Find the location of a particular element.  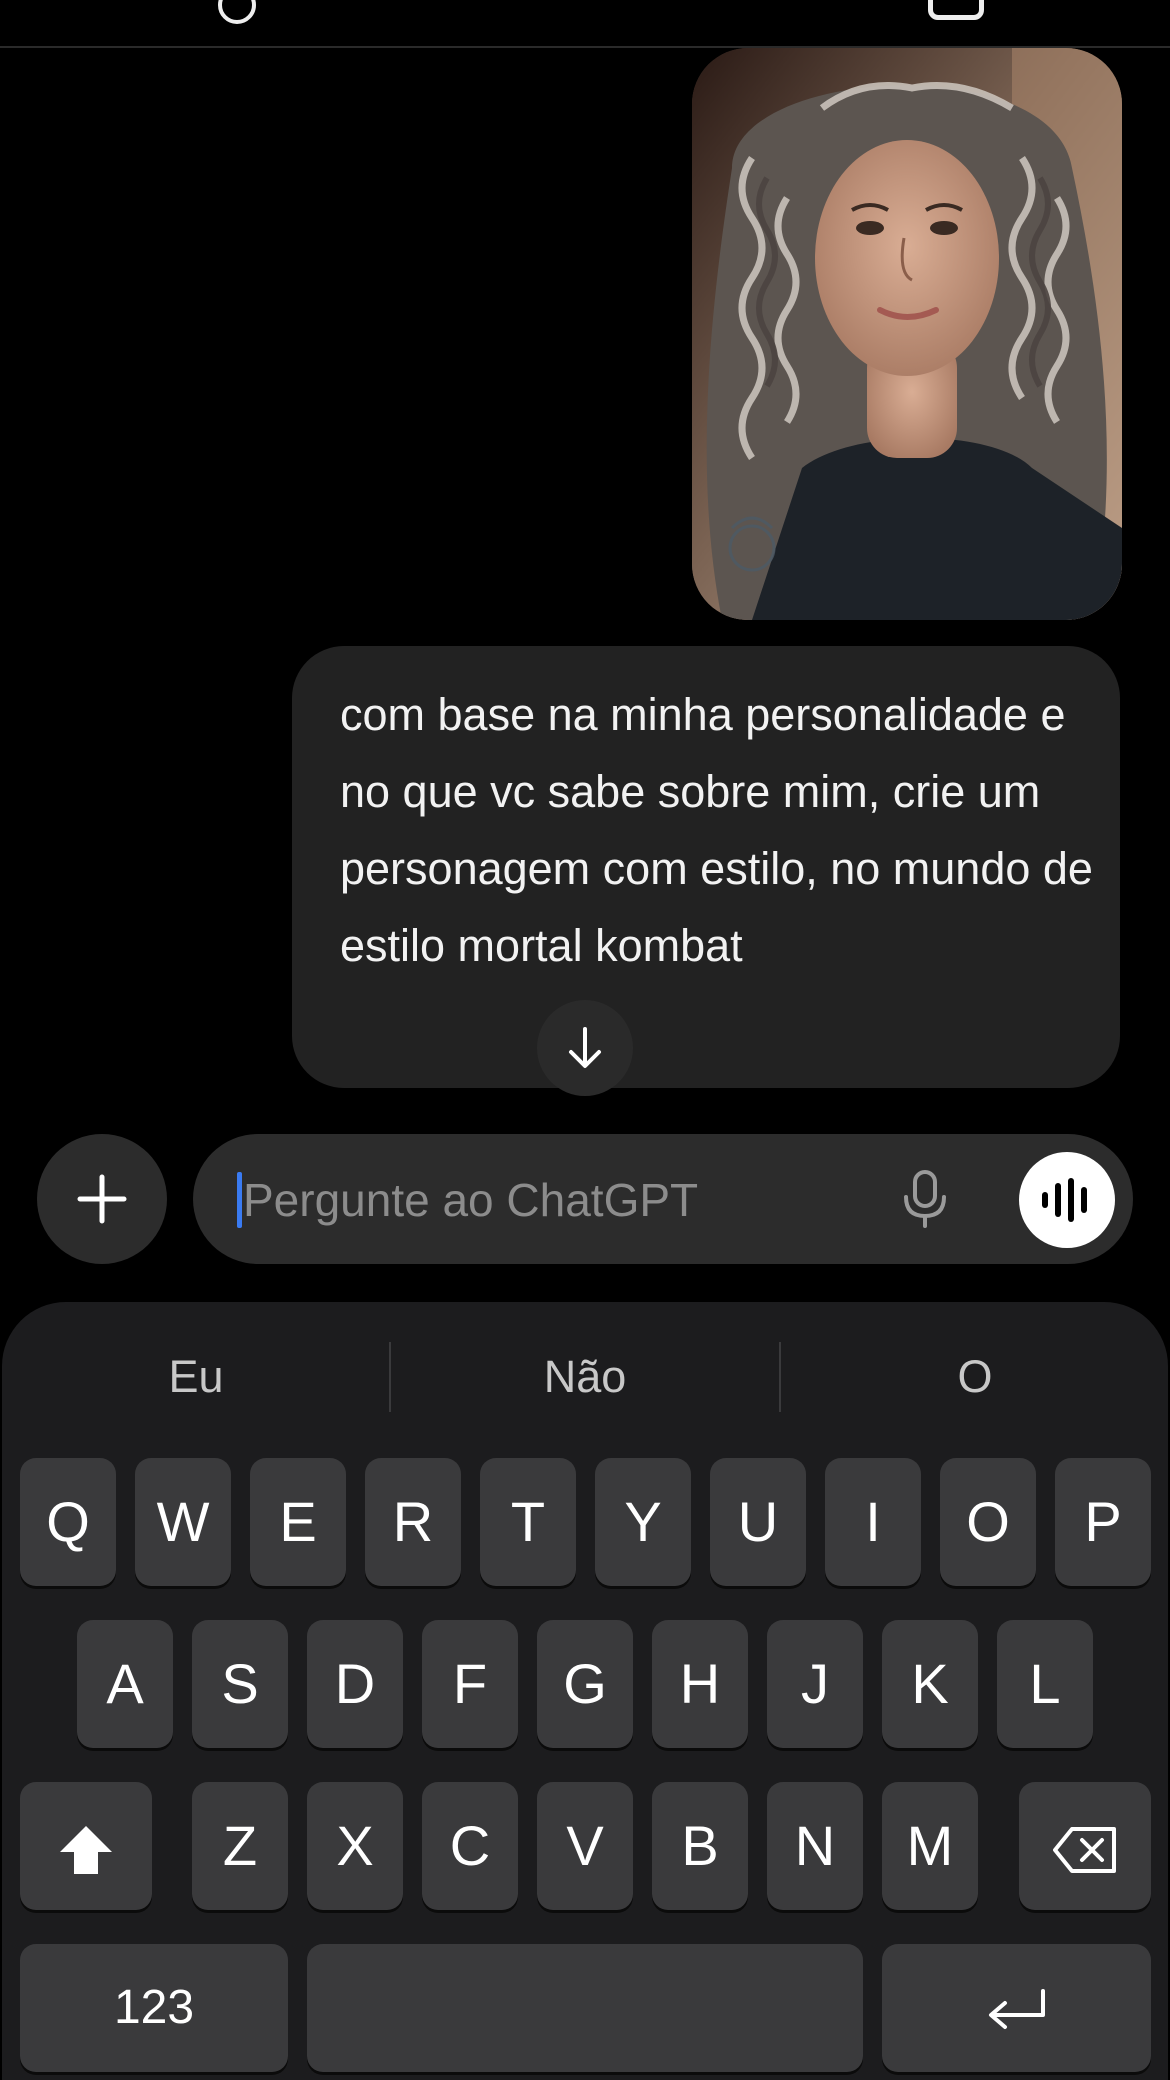

shift-icon is located at coordinates (86, 1850).